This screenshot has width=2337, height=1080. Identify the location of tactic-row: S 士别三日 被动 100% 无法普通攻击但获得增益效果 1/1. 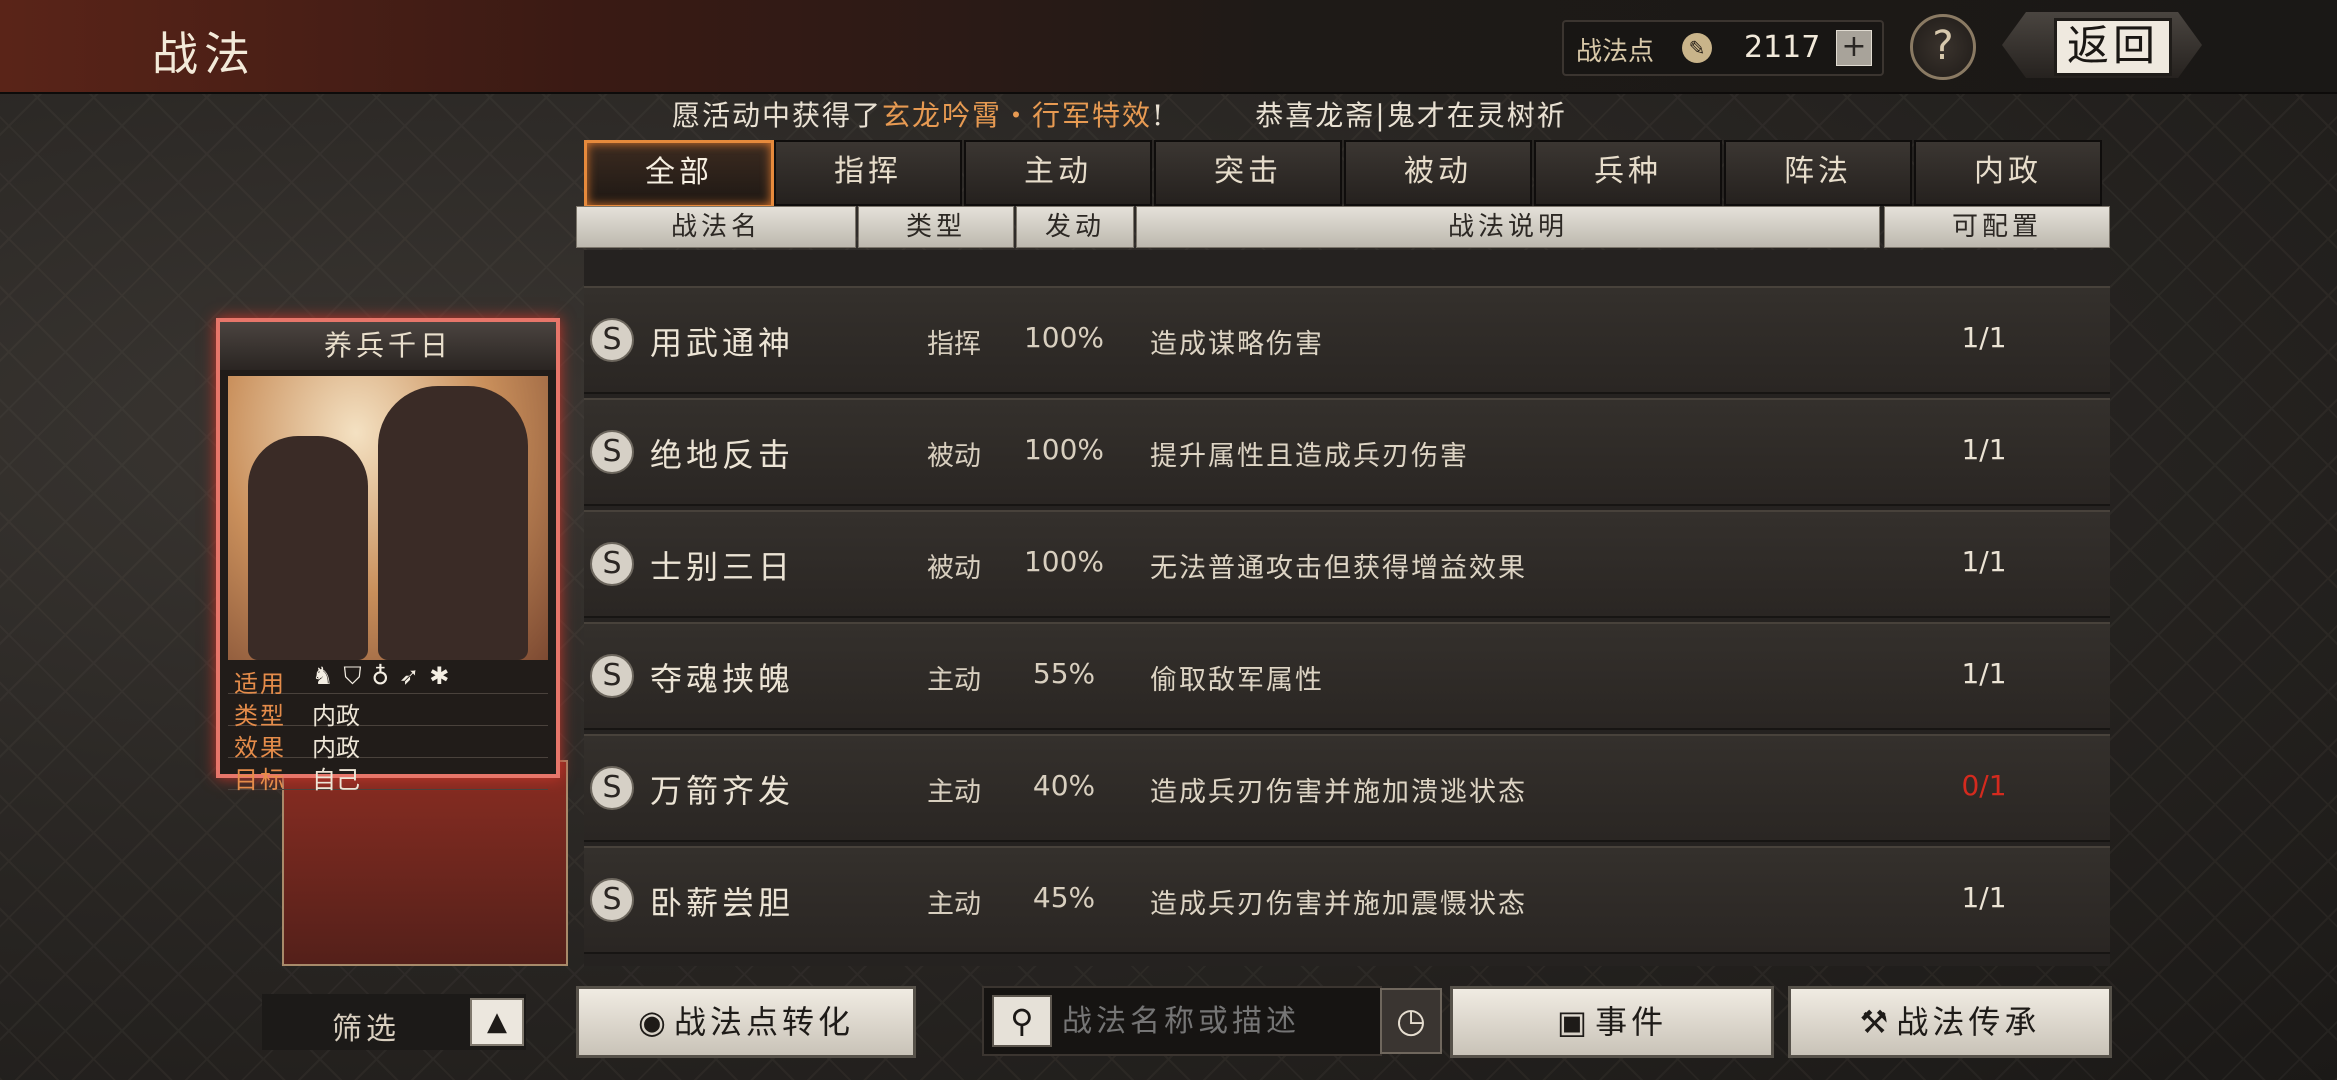
(1347, 564).